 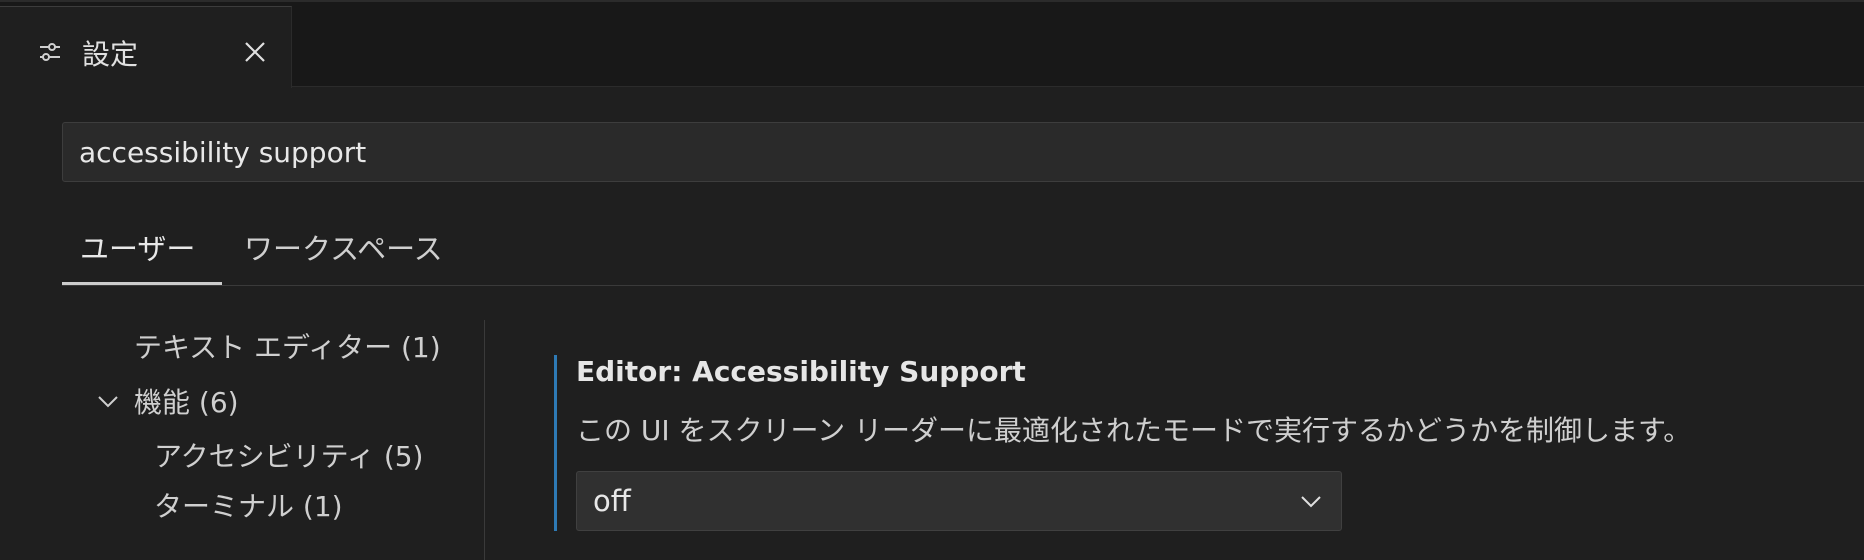 What do you see at coordinates (484, 440) in the screenshot?
I see `toc-divider` at bounding box center [484, 440].